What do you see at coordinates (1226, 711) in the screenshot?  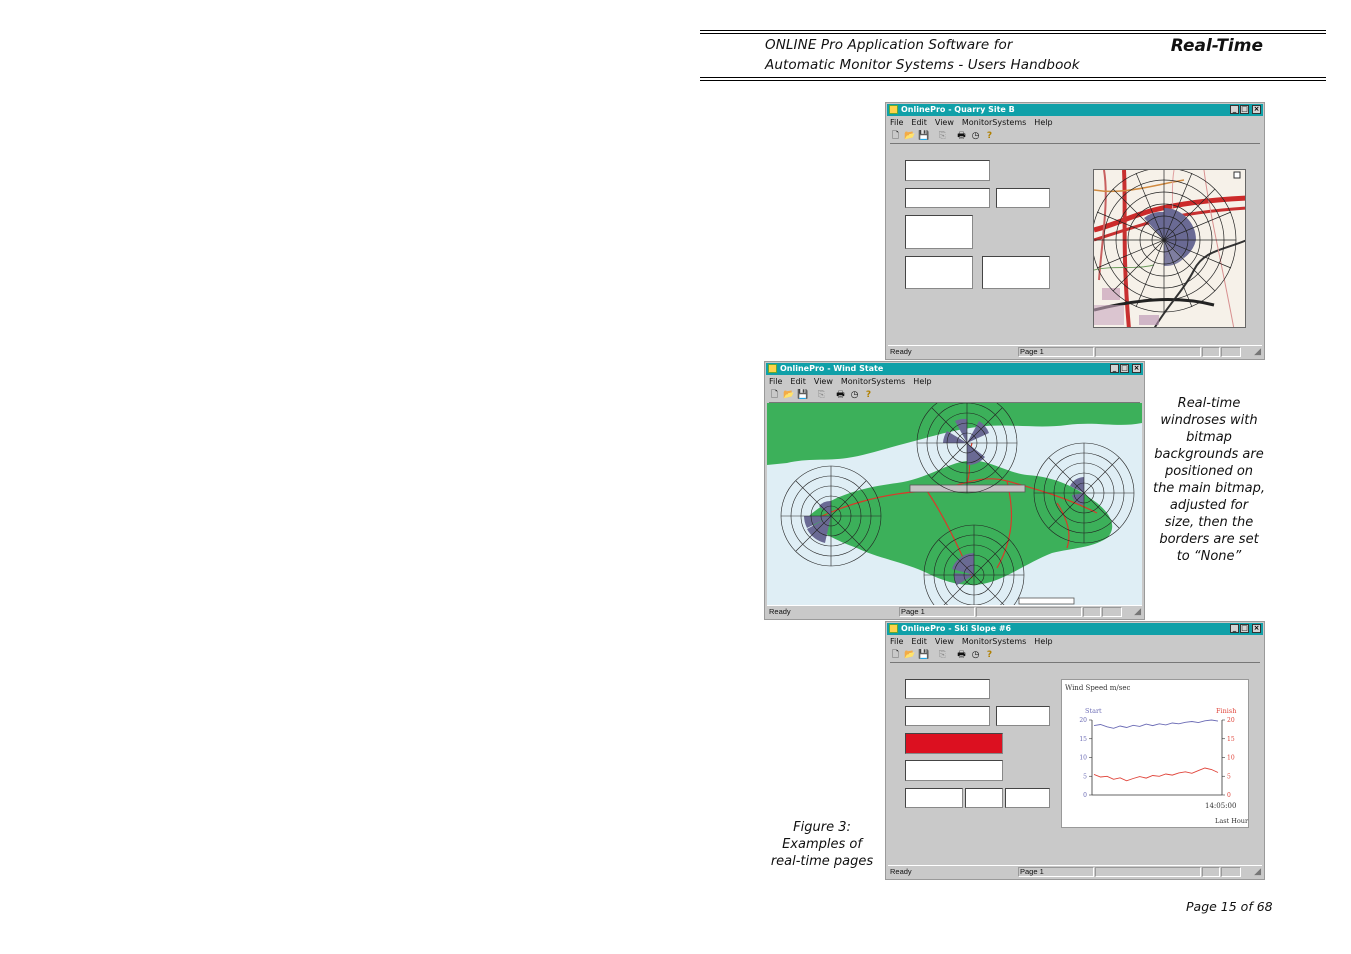 I see `right-axis-label: Finish` at bounding box center [1226, 711].